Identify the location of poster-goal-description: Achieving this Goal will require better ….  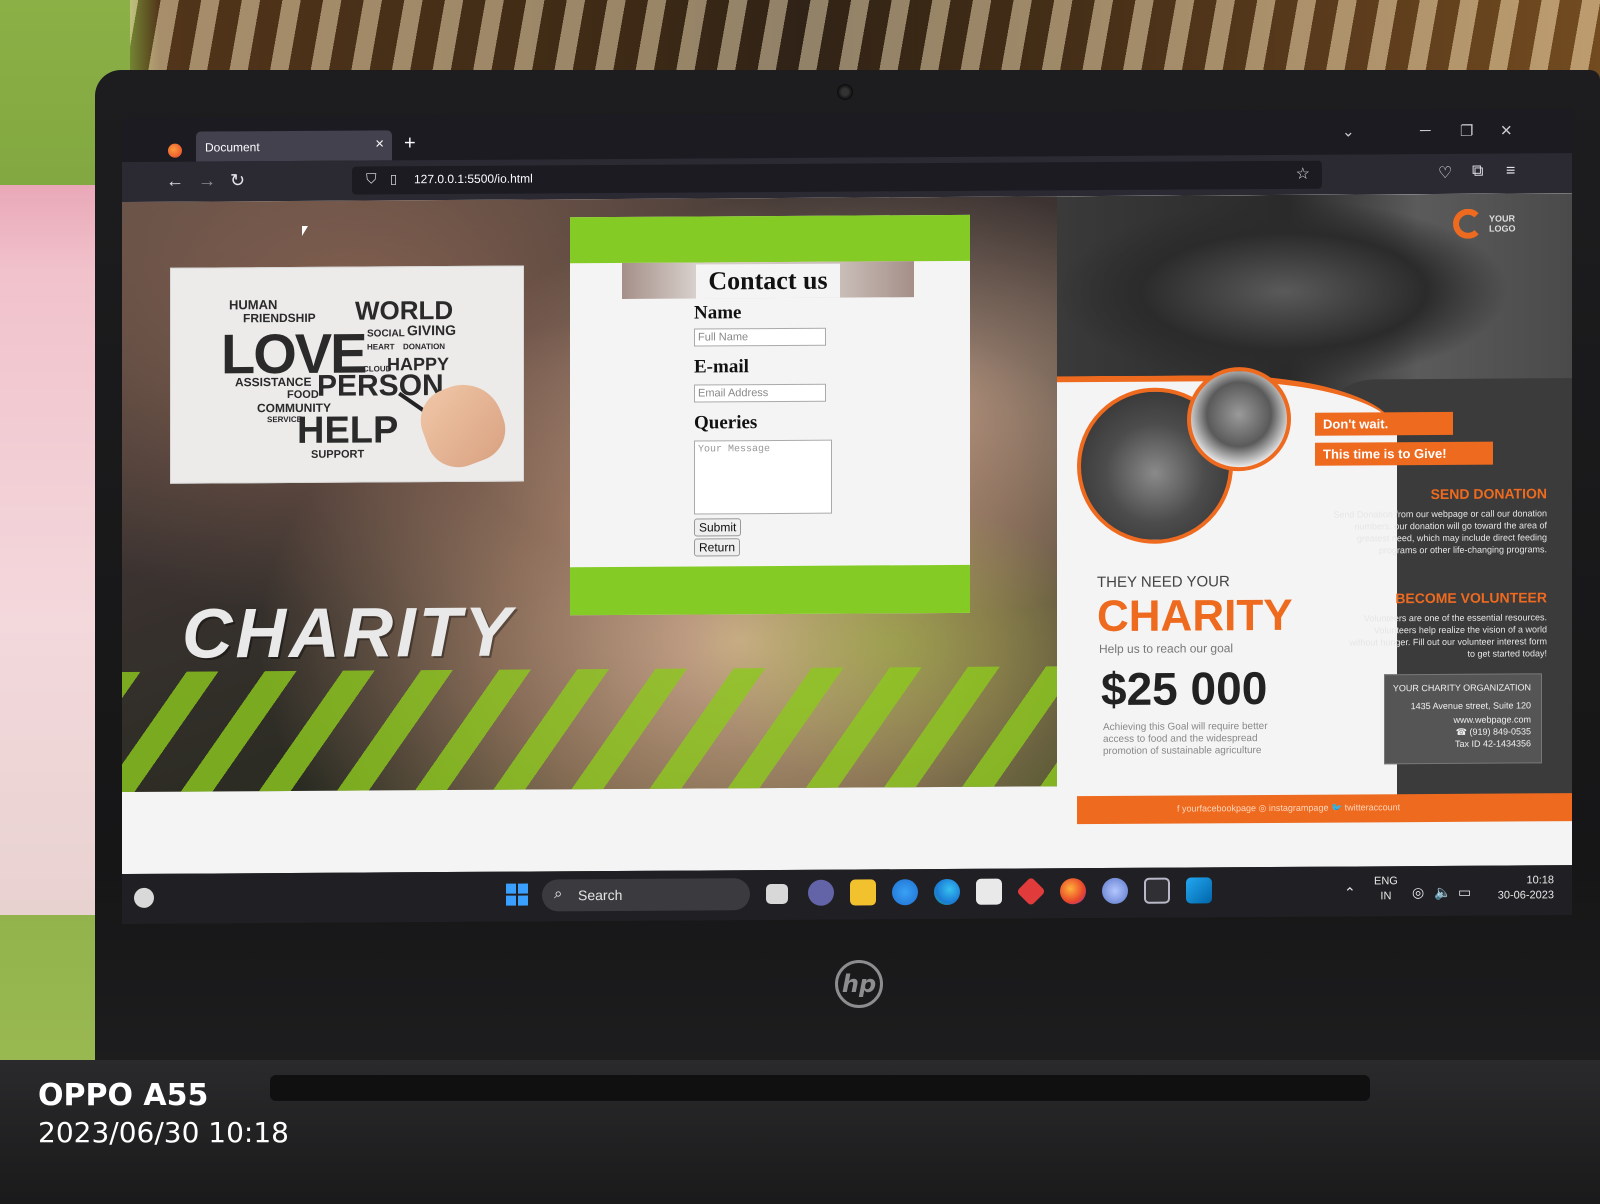
(1185, 739).